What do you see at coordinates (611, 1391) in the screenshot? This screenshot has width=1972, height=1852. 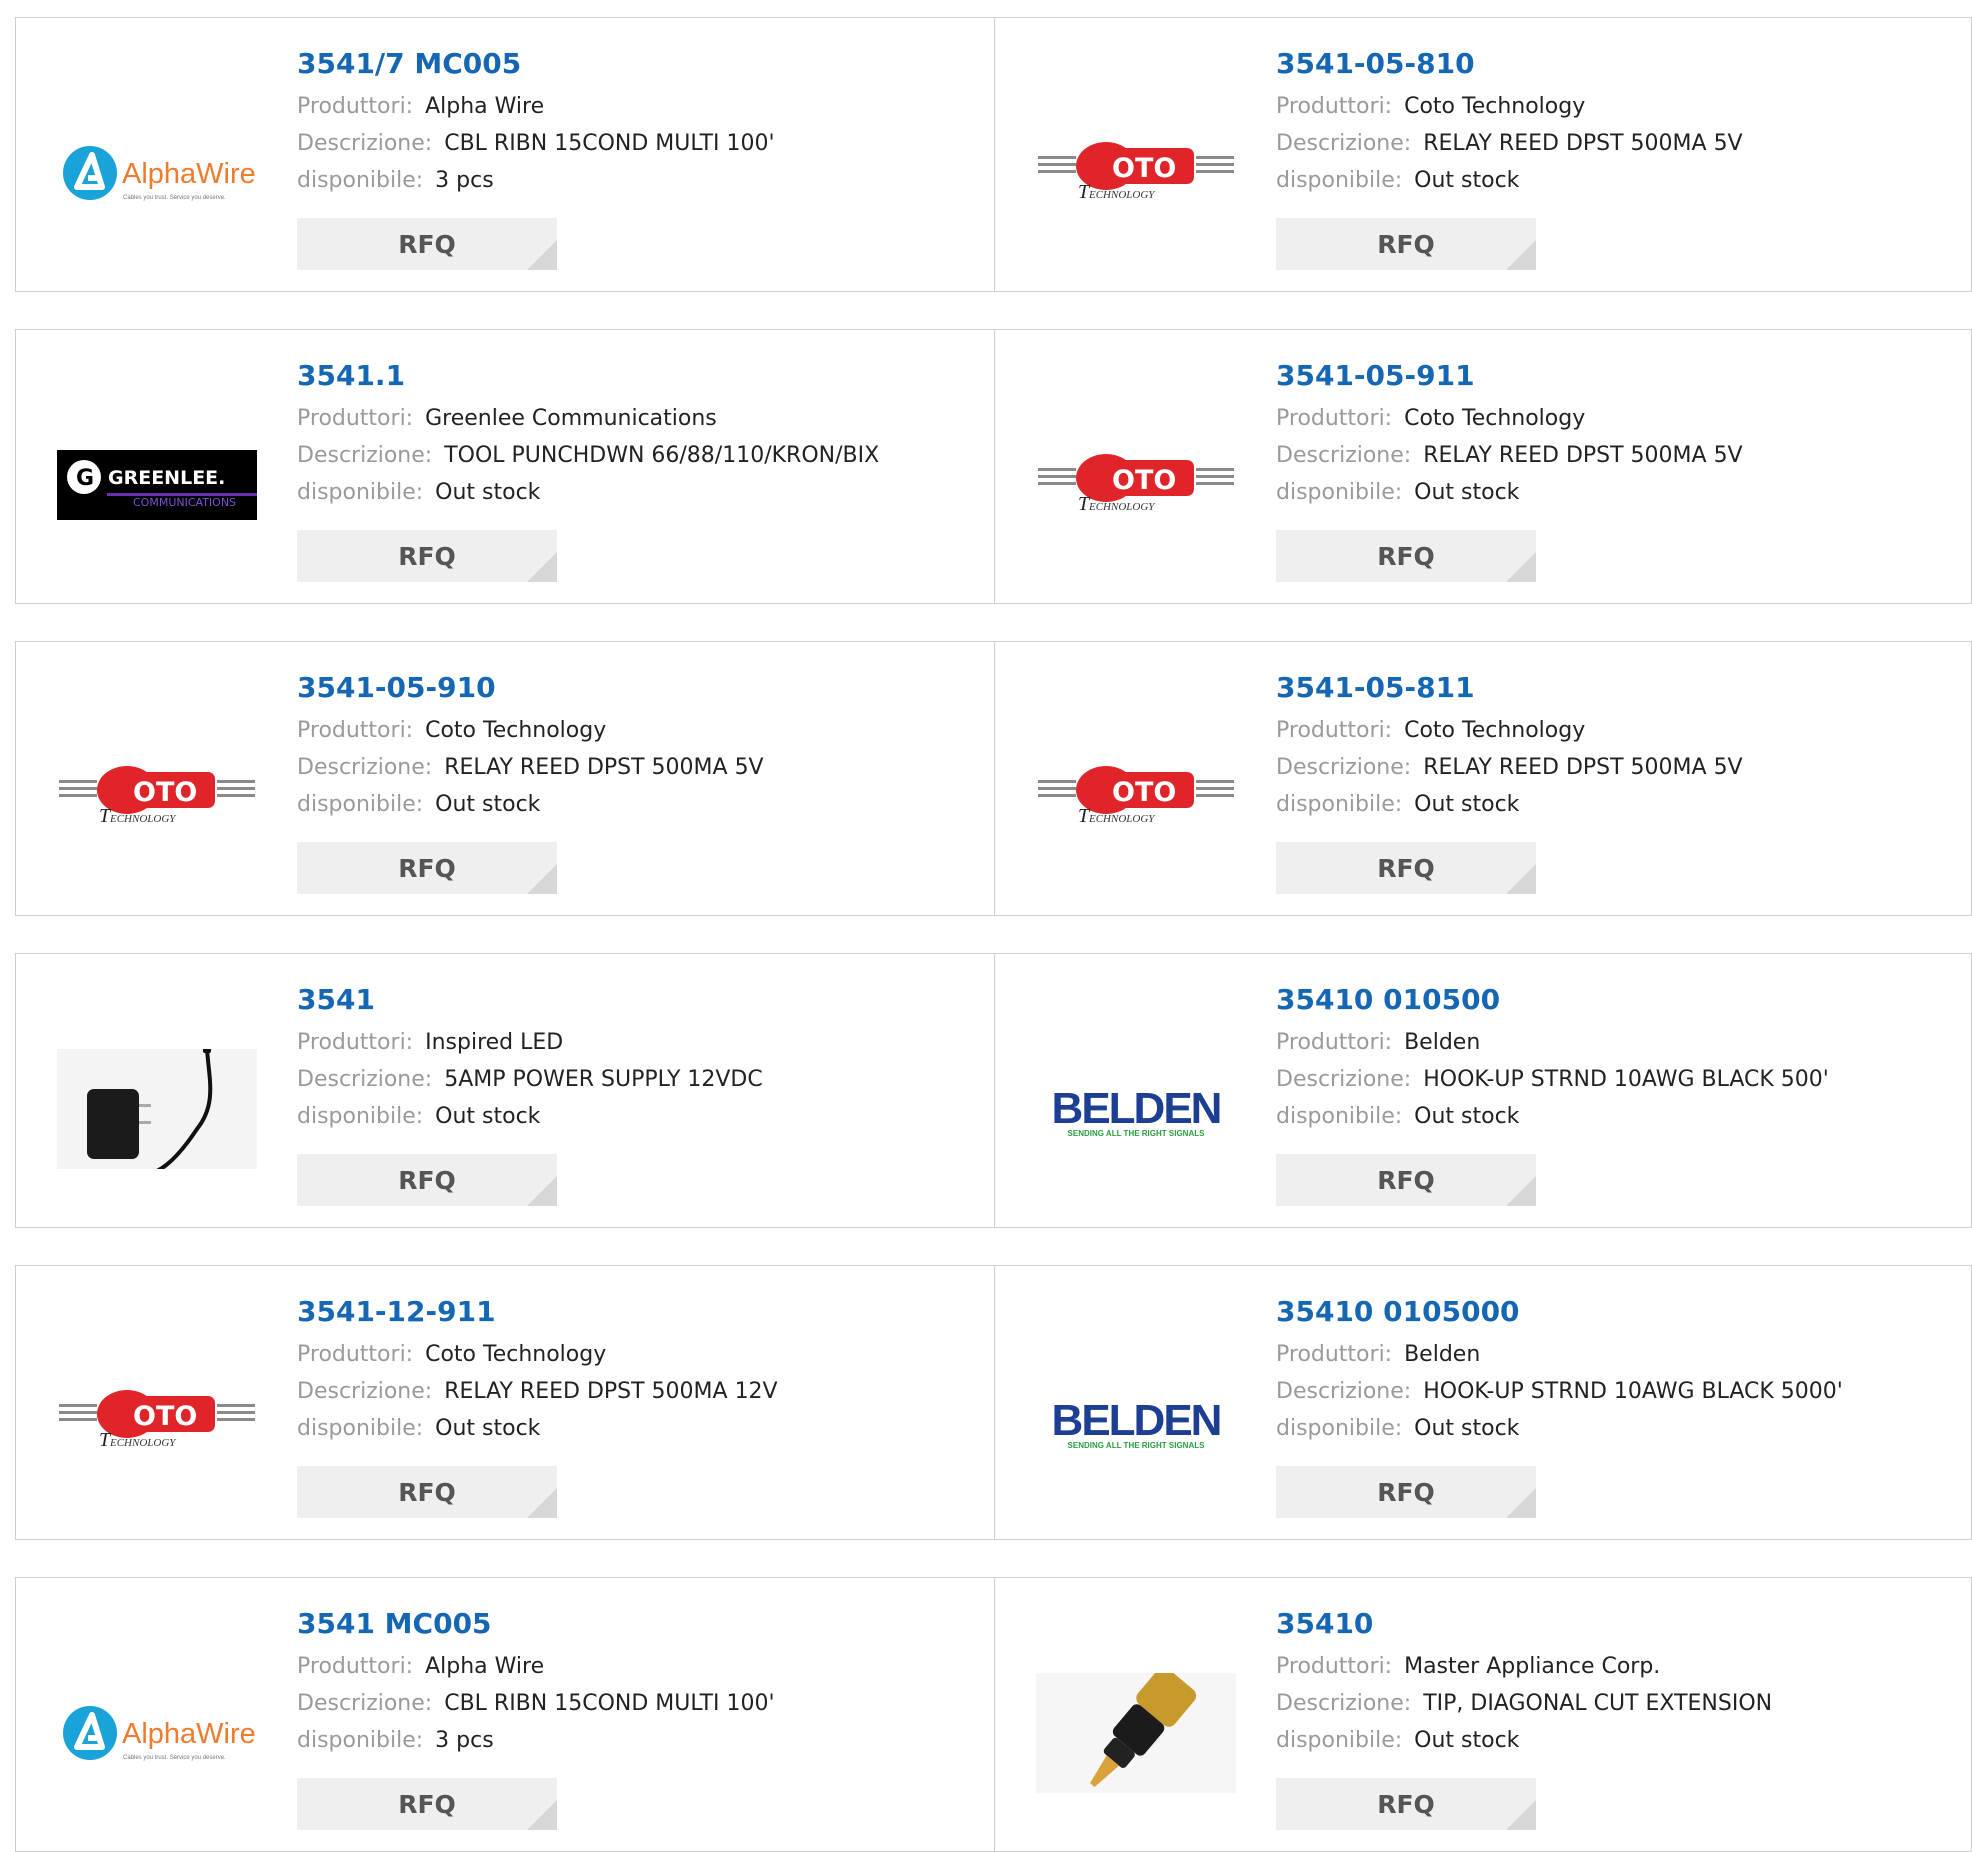 I see `description-value: RELAY REED DPST 500MA 12V` at bounding box center [611, 1391].